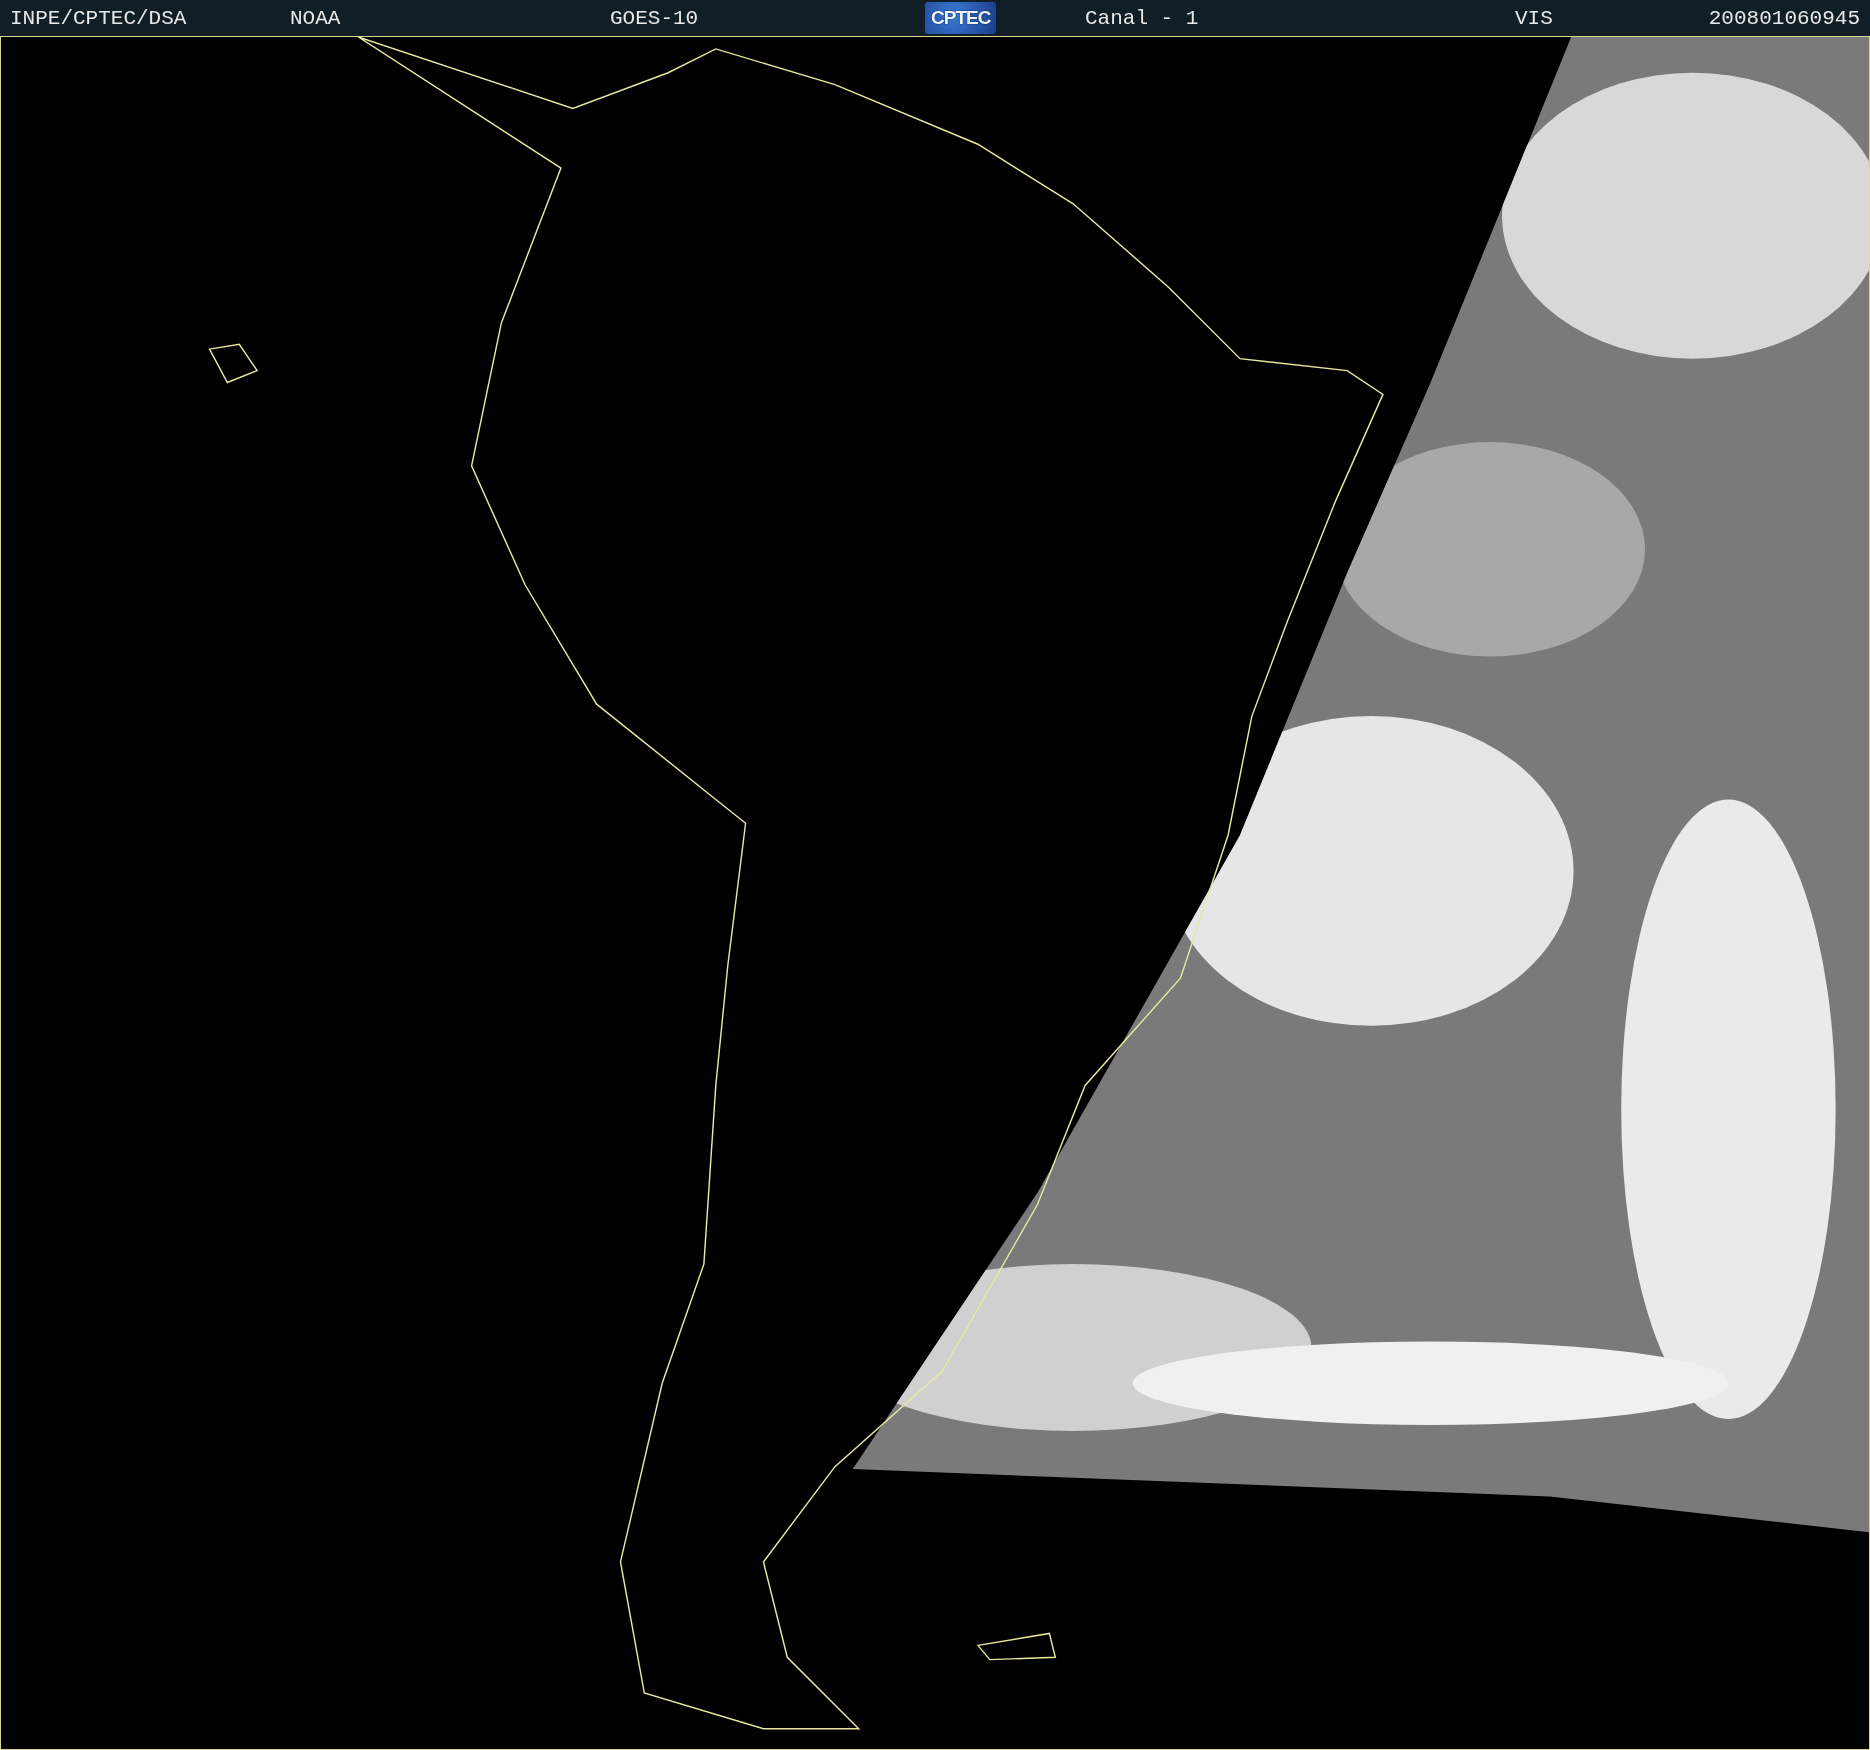  I want to click on header-label: GOES-10, so click(654, 18).